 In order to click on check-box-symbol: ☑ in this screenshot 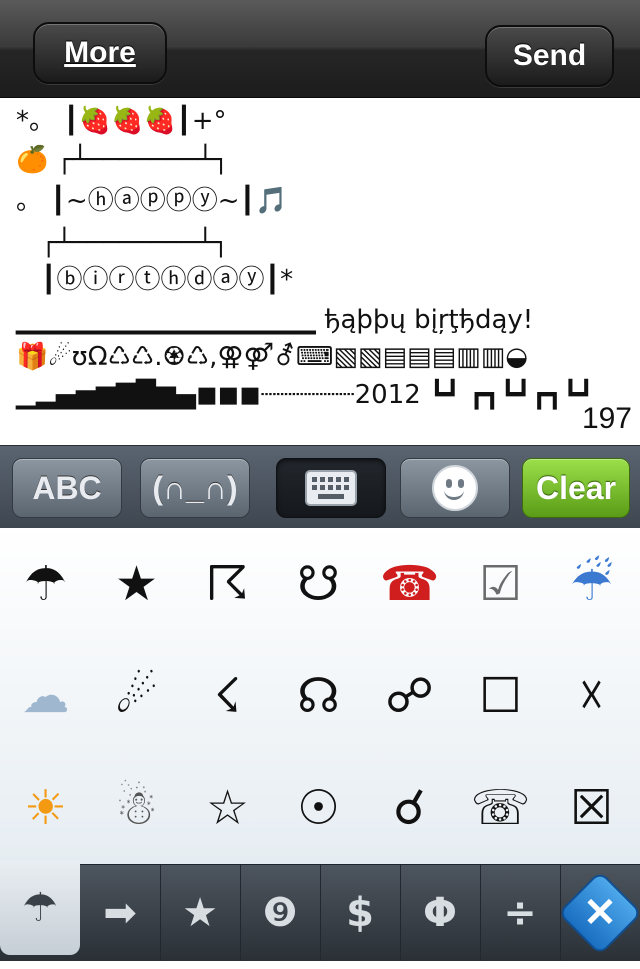, I will do `click(500, 584)`.